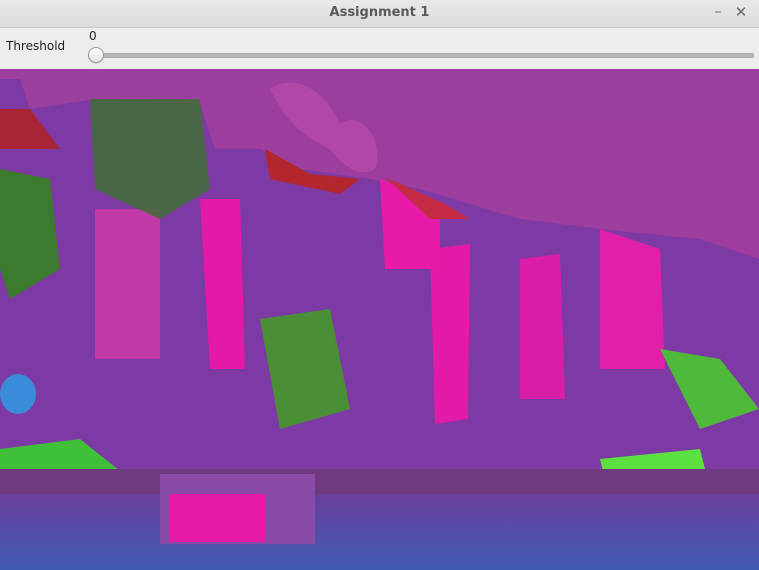 The height and width of the screenshot is (570, 759). Describe the element at coordinates (379, 48) in the screenshot. I see `threshold-toolbar: Threshold 0` at that location.